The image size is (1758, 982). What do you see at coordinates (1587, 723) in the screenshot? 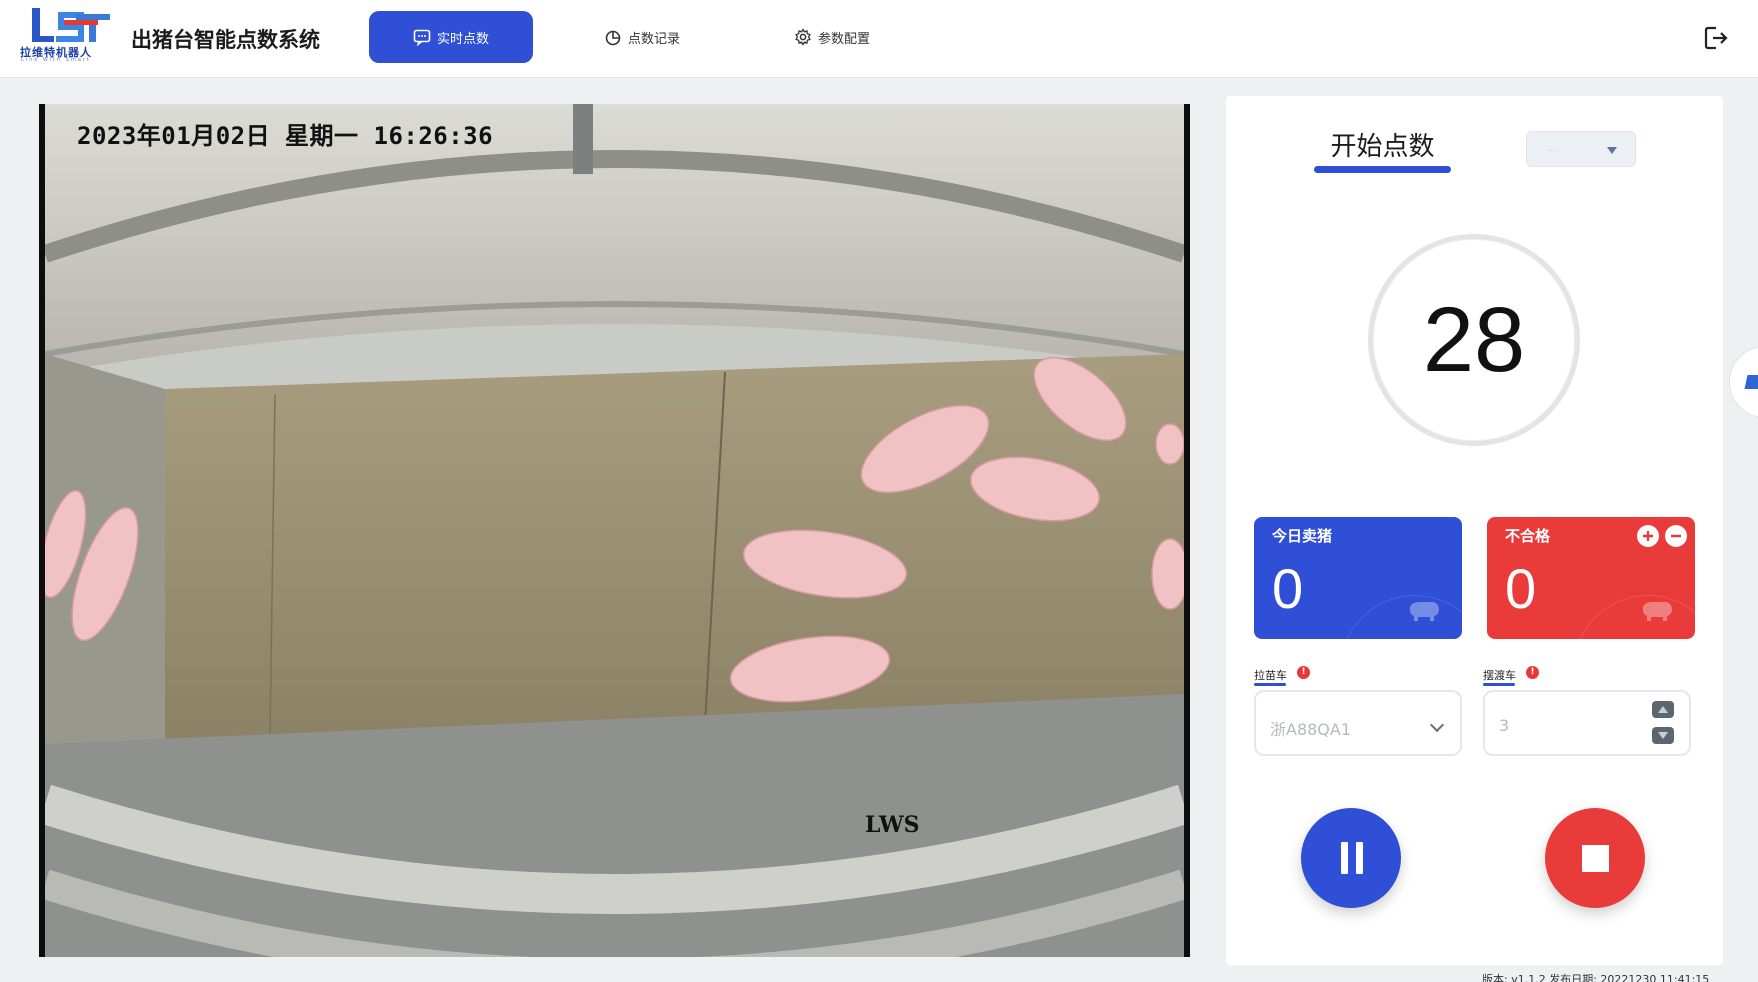
I see `ferry-truck-stepper: 3` at bounding box center [1587, 723].